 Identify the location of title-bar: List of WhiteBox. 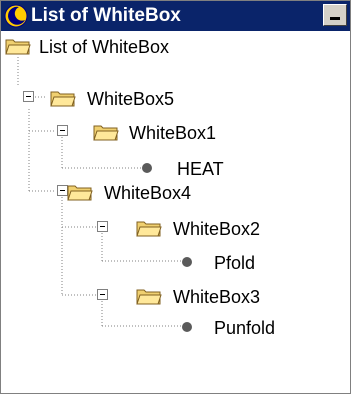
(175, 16).